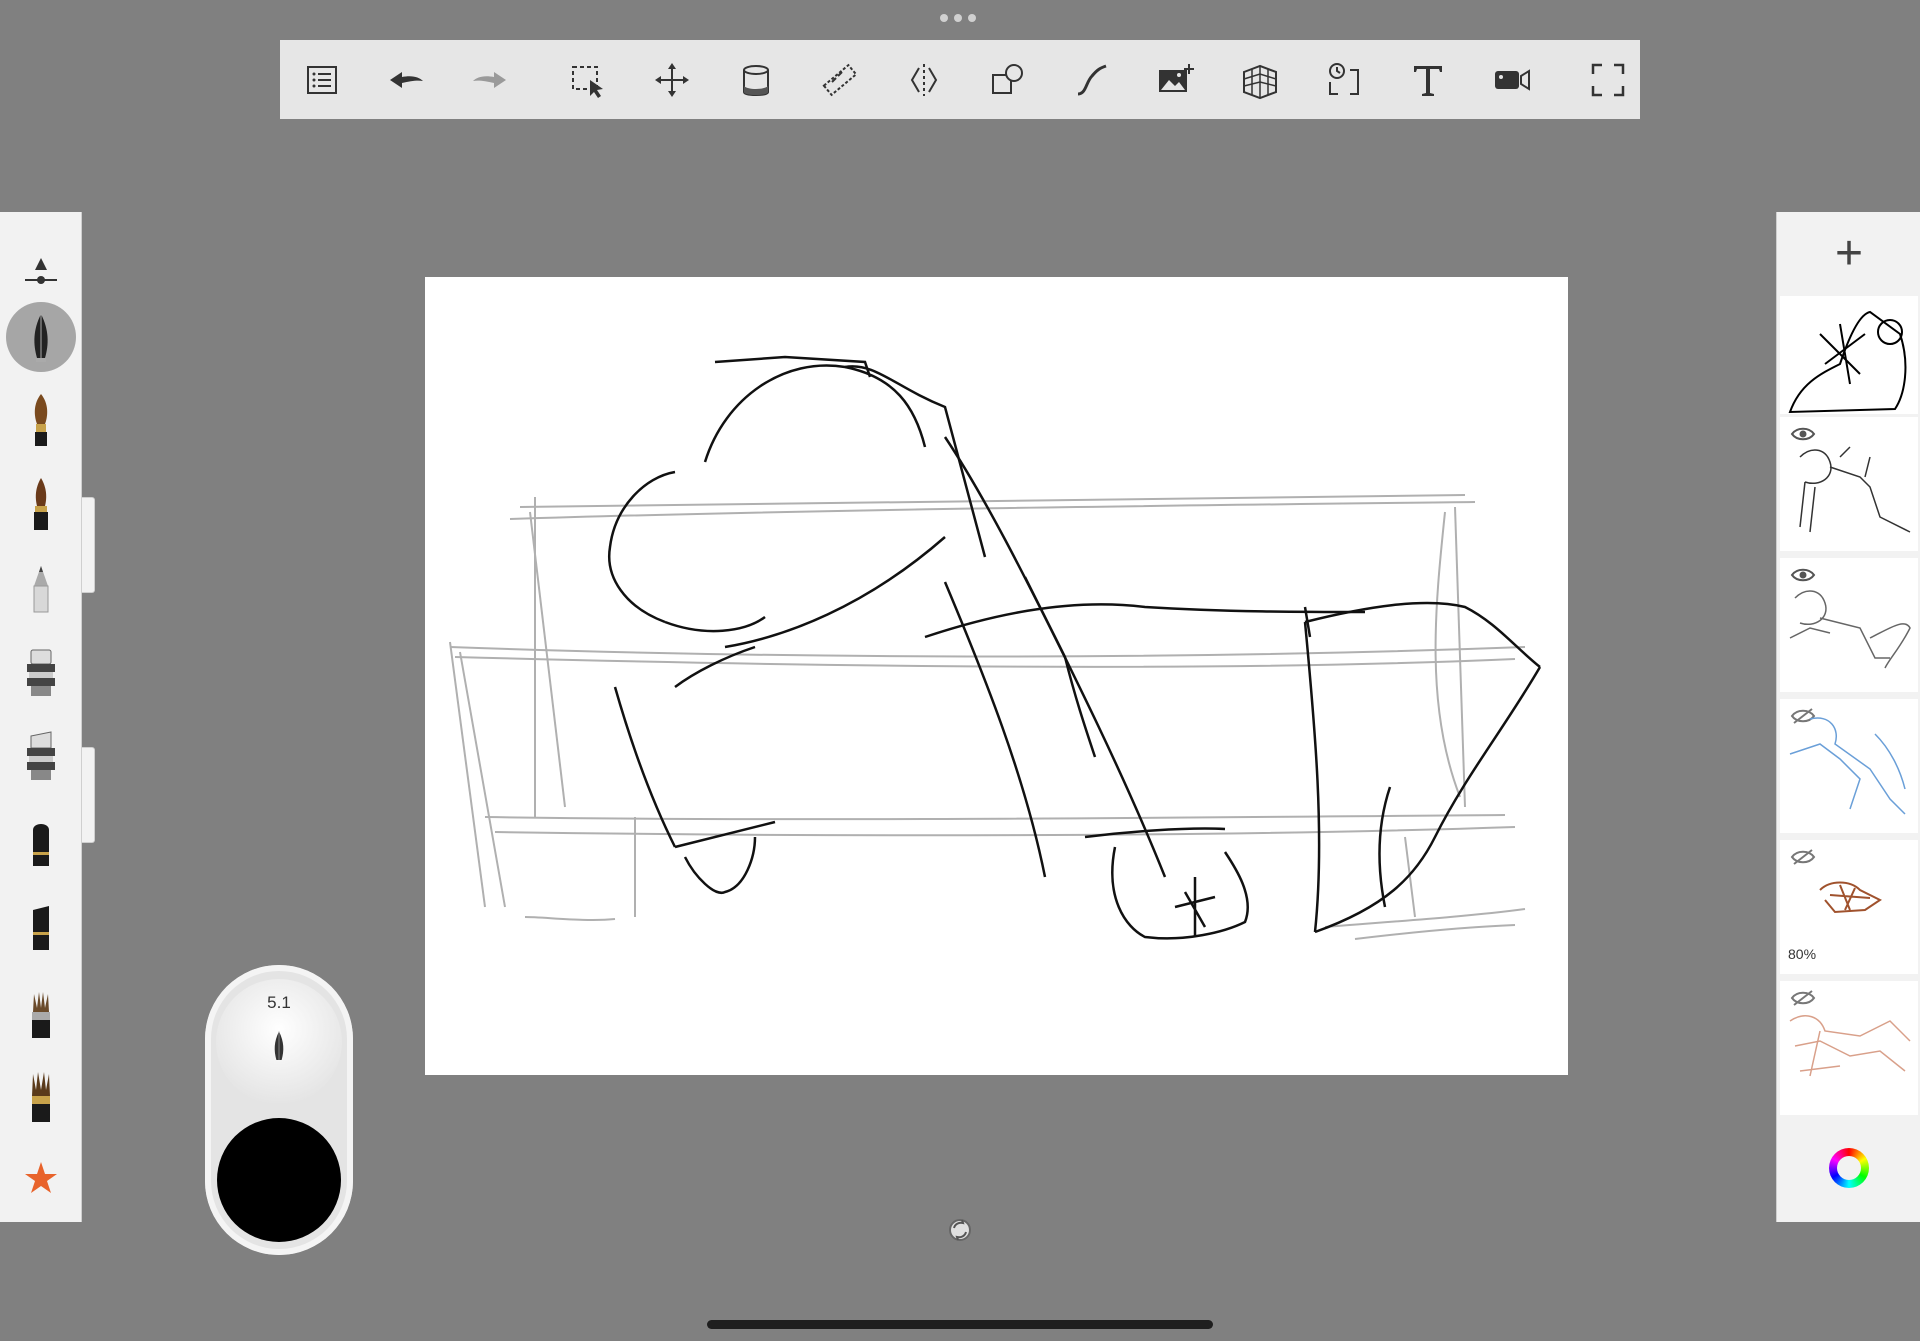 Image resolution: width=1920 pixels, height=1341 pixels. What do you see at coordinates (960, 1230) in the screenshot?
I see `canvas-rotate-icon` at bounding box center [960, 1230].